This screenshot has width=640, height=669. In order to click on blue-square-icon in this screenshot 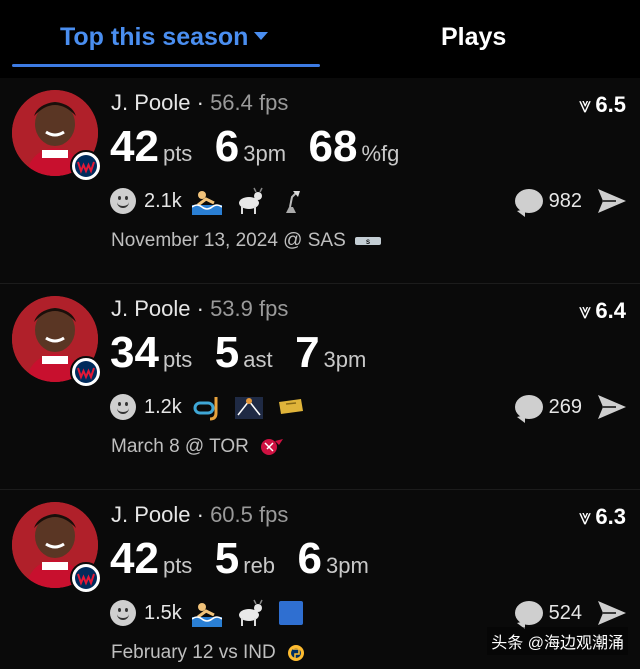, I will do `click(291, 613)`.